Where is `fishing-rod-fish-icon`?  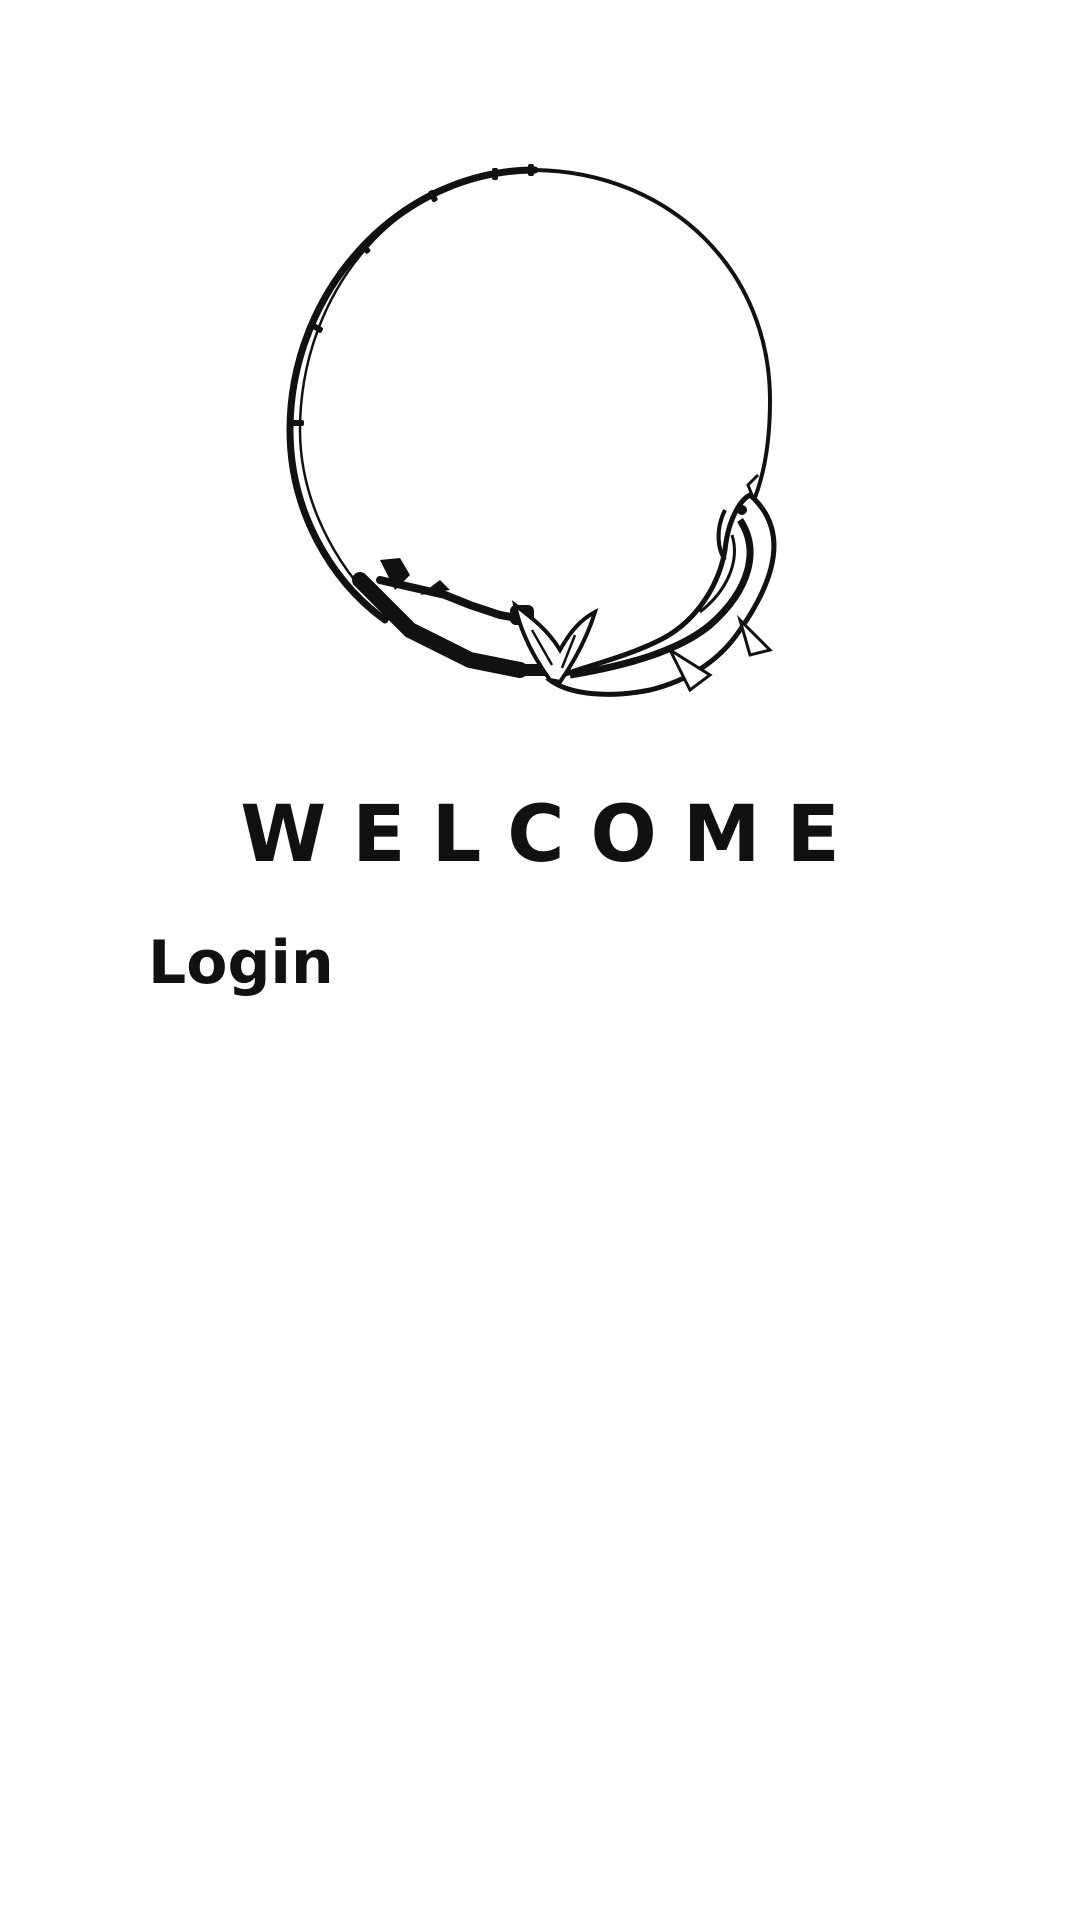 fishing-rod-fish-icon is located at coordinates (540, 430).